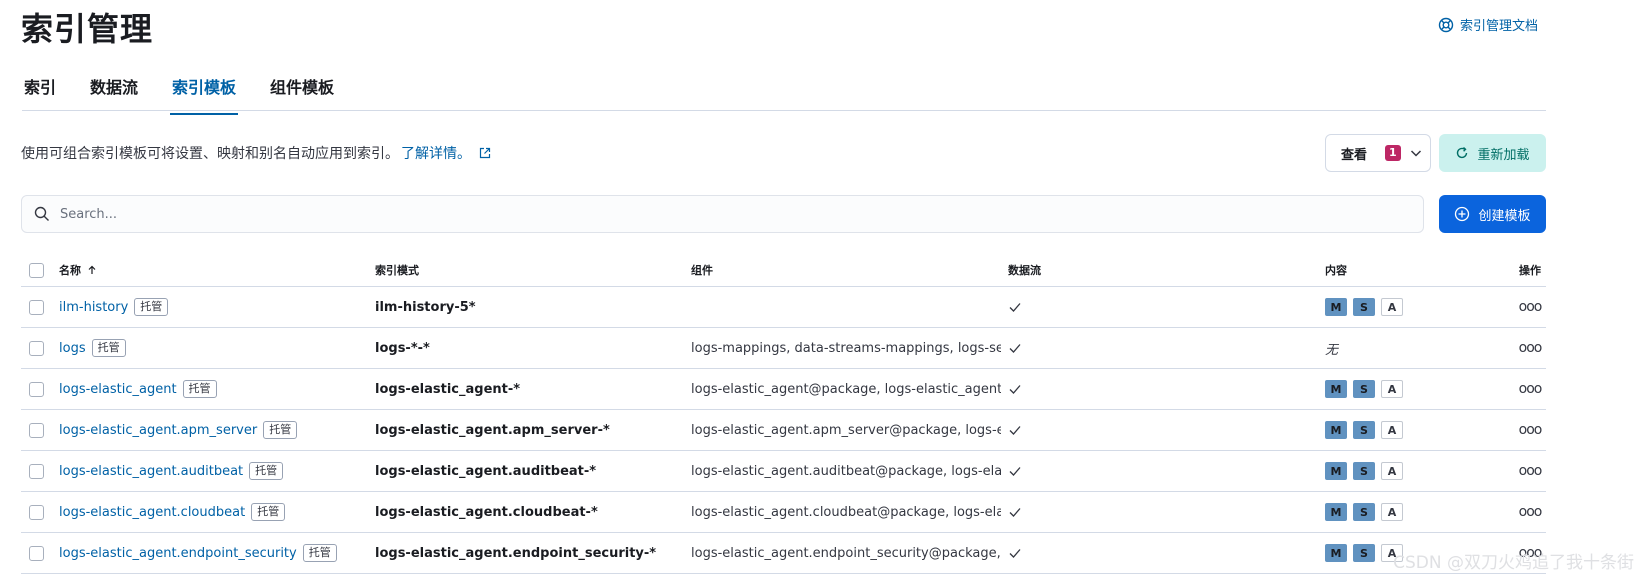 The image size is (1646, 581). Describe the element at coordinates (486, 471) in the screenshot. I see `index-pattern-cell: logs-elastic_agent.auditbeat-*` at that location.